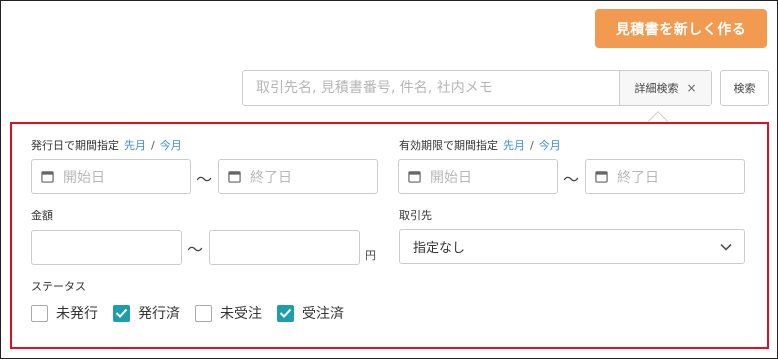  What do you see at coordinates (681, 28) in the screenshot?
I see `create-estimate-button: 見積書を新しく作る` at bounding box center [681, 28].